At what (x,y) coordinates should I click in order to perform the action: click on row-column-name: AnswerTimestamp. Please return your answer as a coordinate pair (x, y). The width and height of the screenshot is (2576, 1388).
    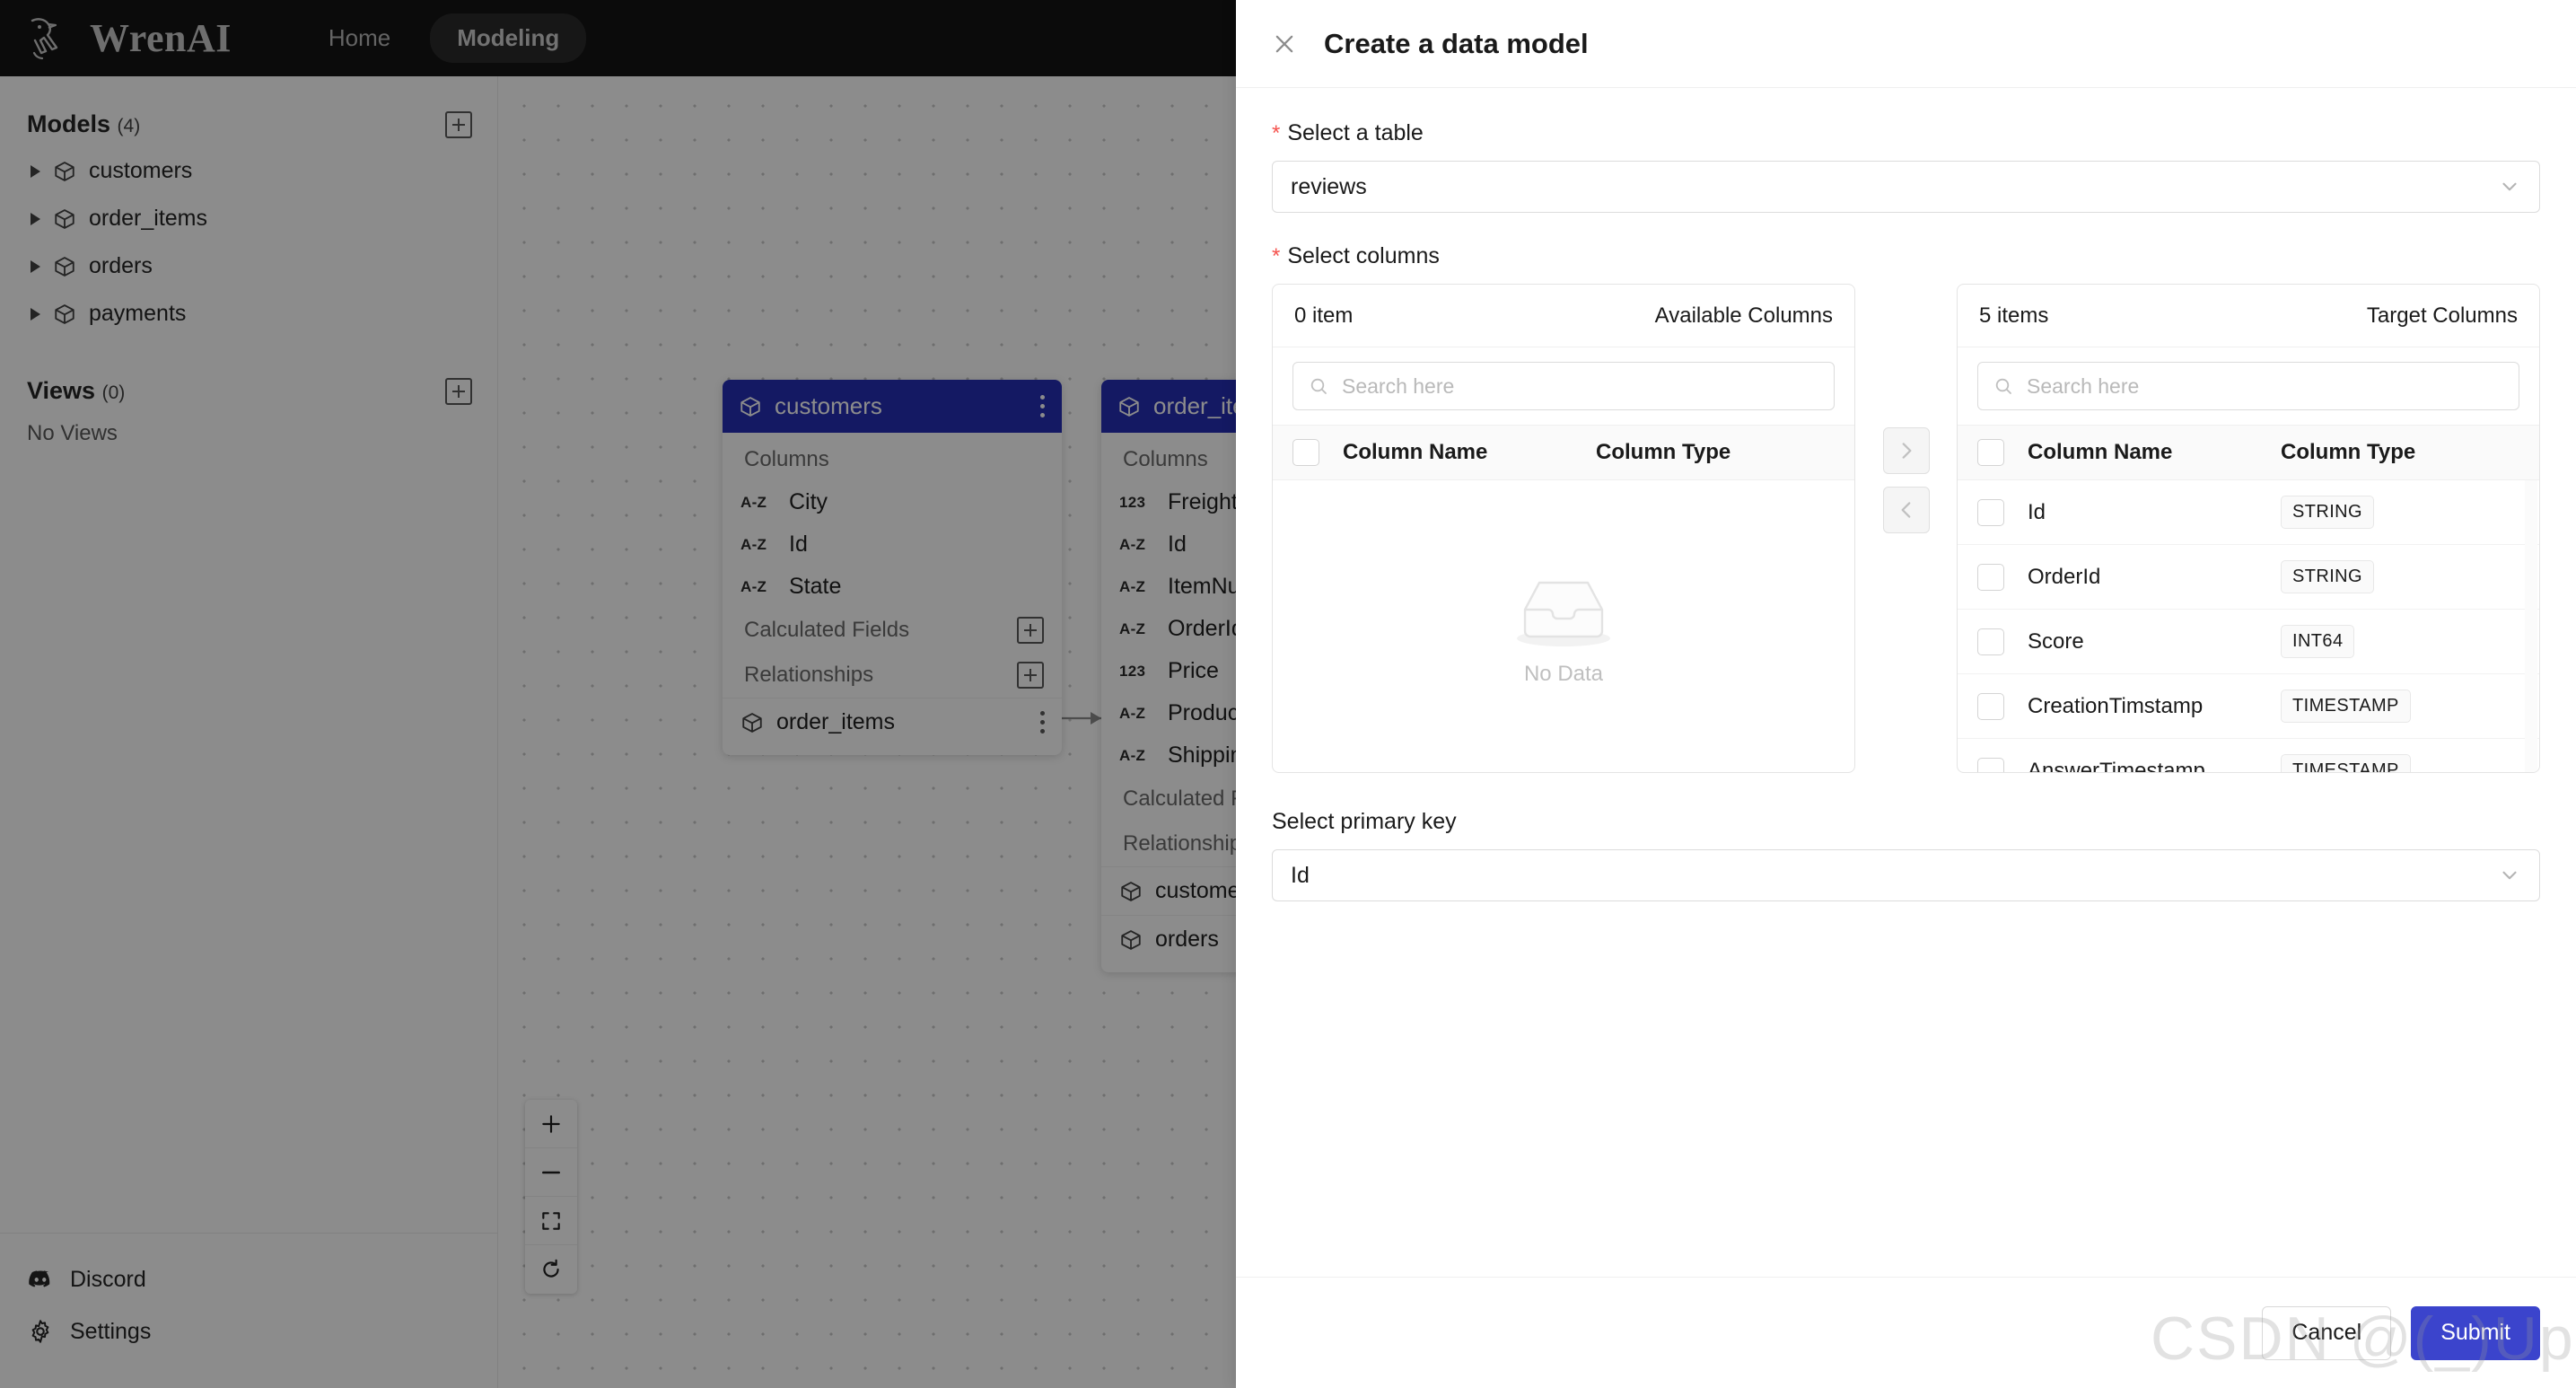
    Looking at the image, I should click on (2116, 766).